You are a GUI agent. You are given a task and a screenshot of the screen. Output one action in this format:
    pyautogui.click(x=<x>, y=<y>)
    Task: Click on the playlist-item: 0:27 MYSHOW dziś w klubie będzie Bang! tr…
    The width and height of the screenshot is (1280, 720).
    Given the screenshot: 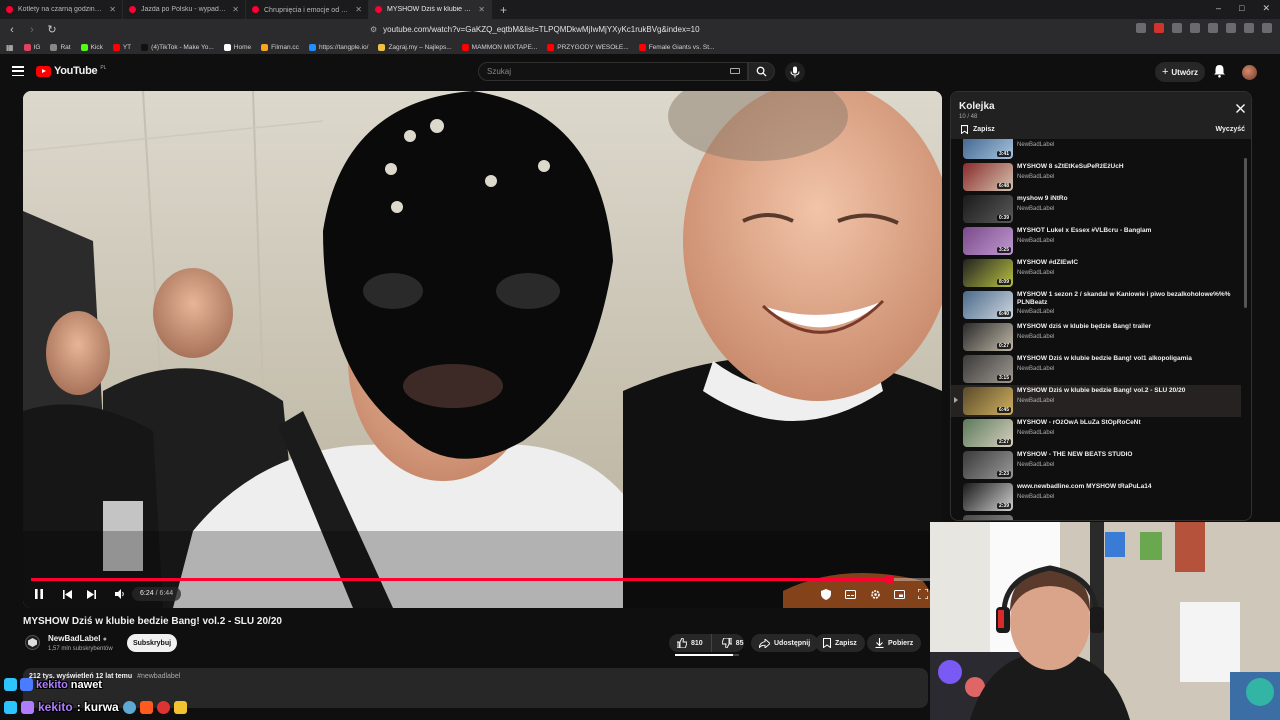 What is the action you would take?
    pyautogui.click(x=1096, y=337)
    